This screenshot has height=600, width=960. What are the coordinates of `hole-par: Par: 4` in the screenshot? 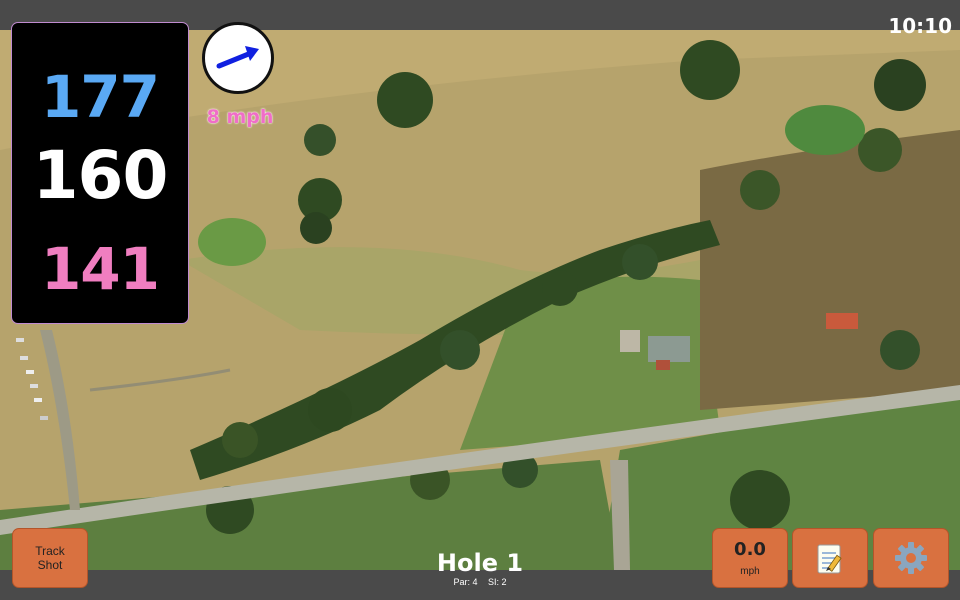 It's located at (465, 582).